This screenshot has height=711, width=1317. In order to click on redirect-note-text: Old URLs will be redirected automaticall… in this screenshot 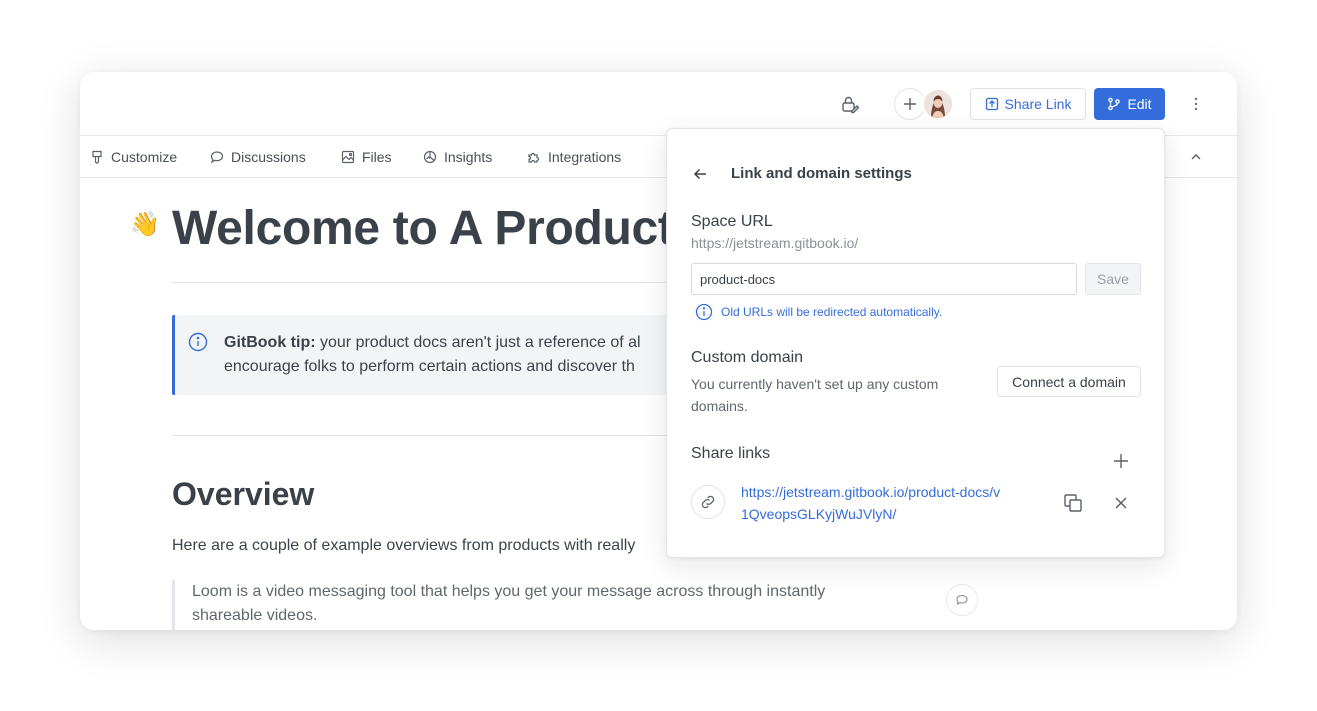, I will do `click(832, 312)`.